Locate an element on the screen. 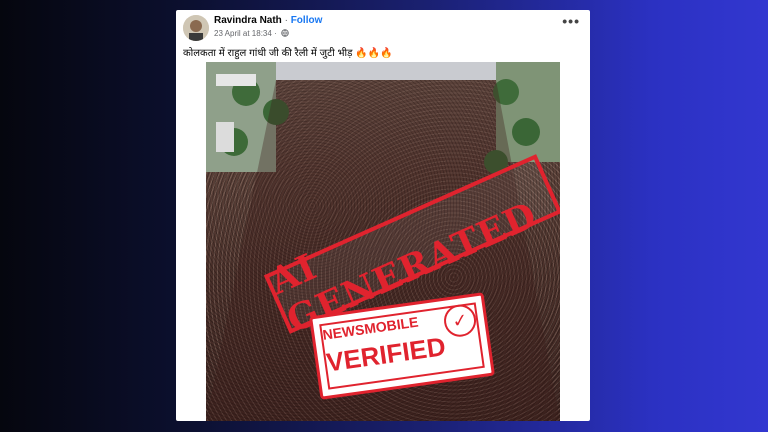  post-header-line: Ravindra Nath · Follow is located at coordinates (268, 20).